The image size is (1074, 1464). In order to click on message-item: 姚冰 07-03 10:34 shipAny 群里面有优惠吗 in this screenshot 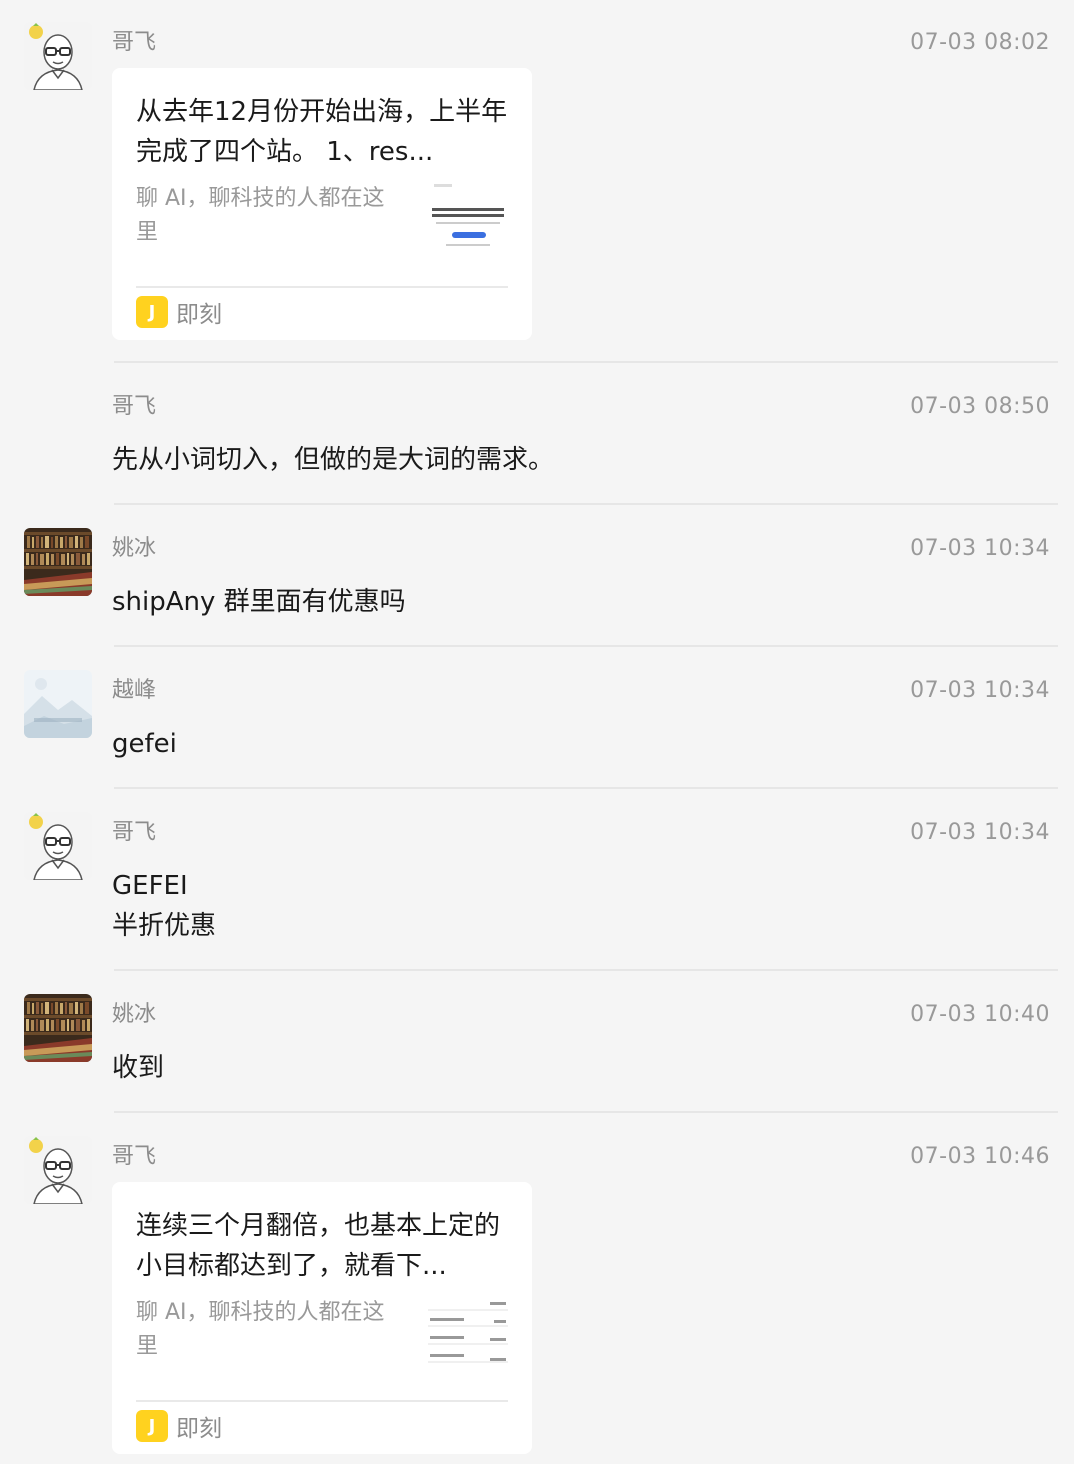, I will do `click(537, 576)`.